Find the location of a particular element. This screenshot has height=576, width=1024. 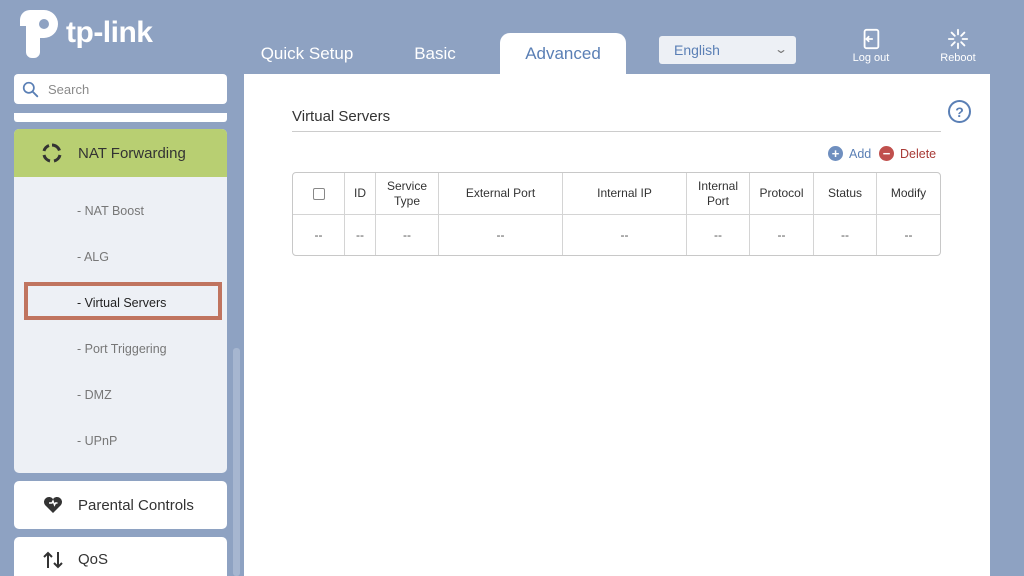

sidebar-item-alg: - ALG is located at coordinates (93, 257).